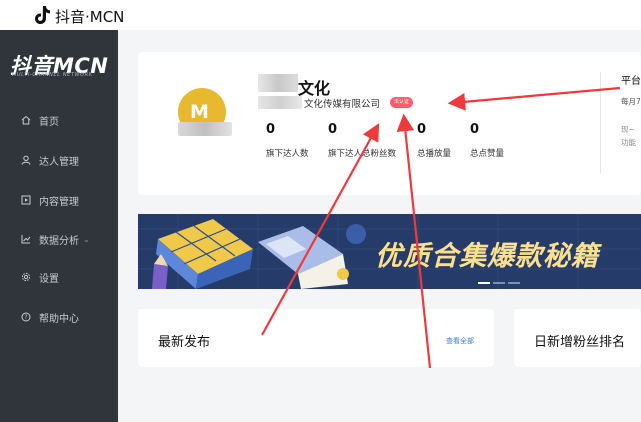  I want to click on sidebar-item-home: 首页, so click(59, 120).